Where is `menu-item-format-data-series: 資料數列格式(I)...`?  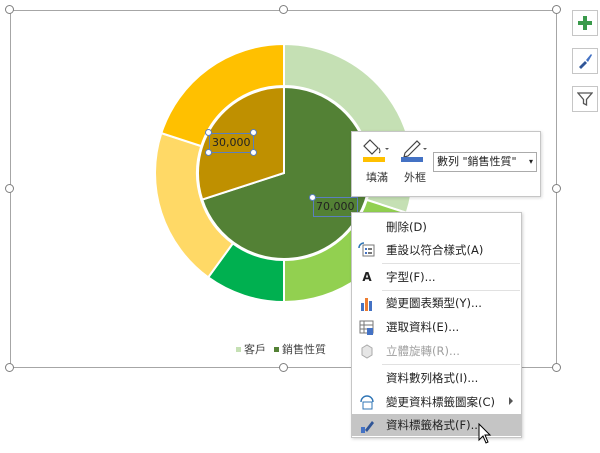 menu-item-format-data-series: 資料數列格式(I)... is located at coordinates (436, 378).